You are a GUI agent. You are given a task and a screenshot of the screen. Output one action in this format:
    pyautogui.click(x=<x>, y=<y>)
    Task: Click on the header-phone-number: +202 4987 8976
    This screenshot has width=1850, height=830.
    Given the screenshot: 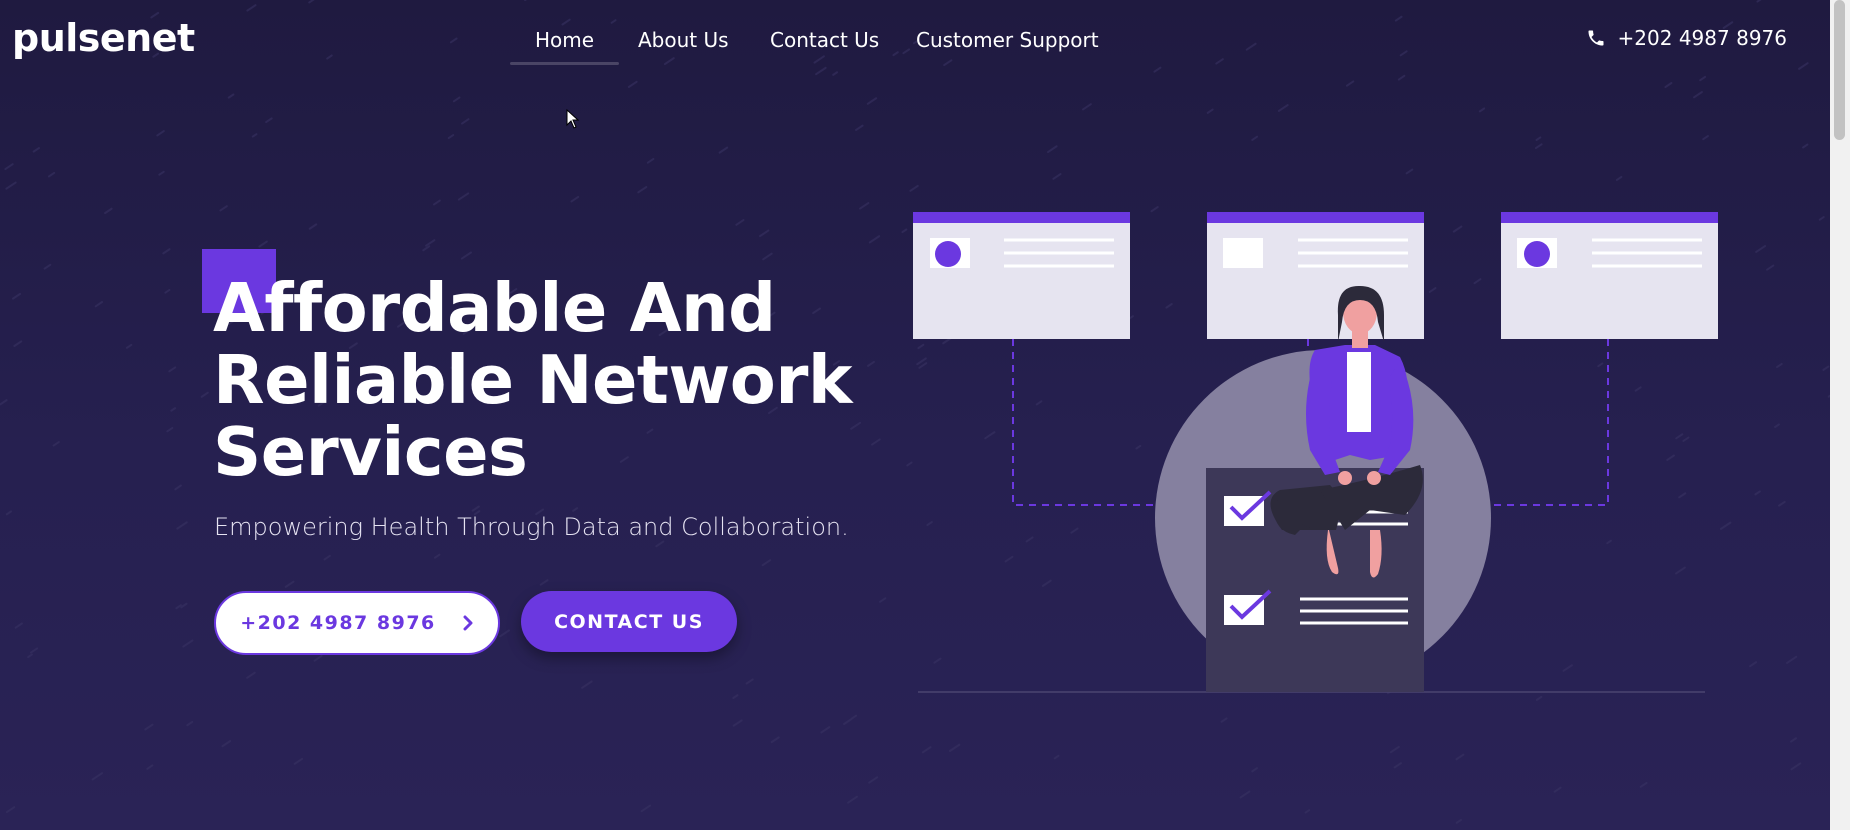 What is the action you would take?
    pyautogui.click(x=1702, y=38)
    